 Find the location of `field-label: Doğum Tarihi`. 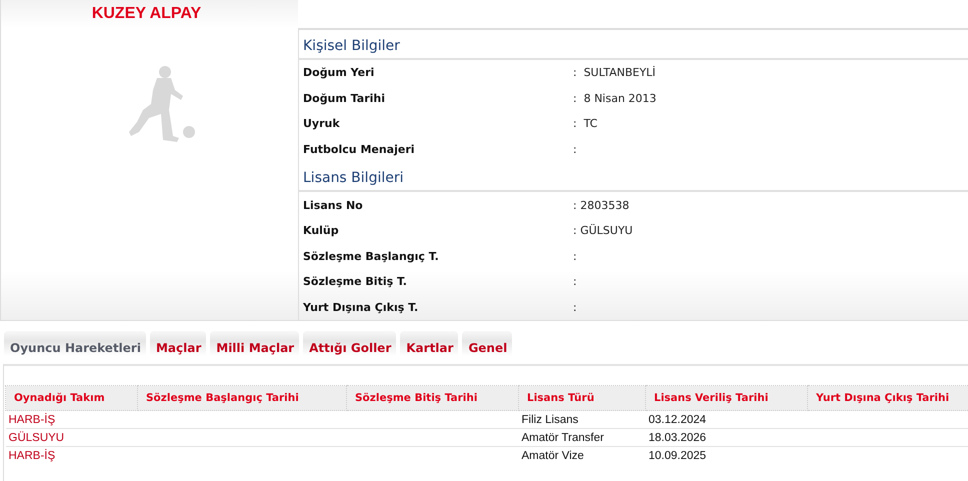

field-label: Doğum Tarihi is located at coordinates (344, 98).